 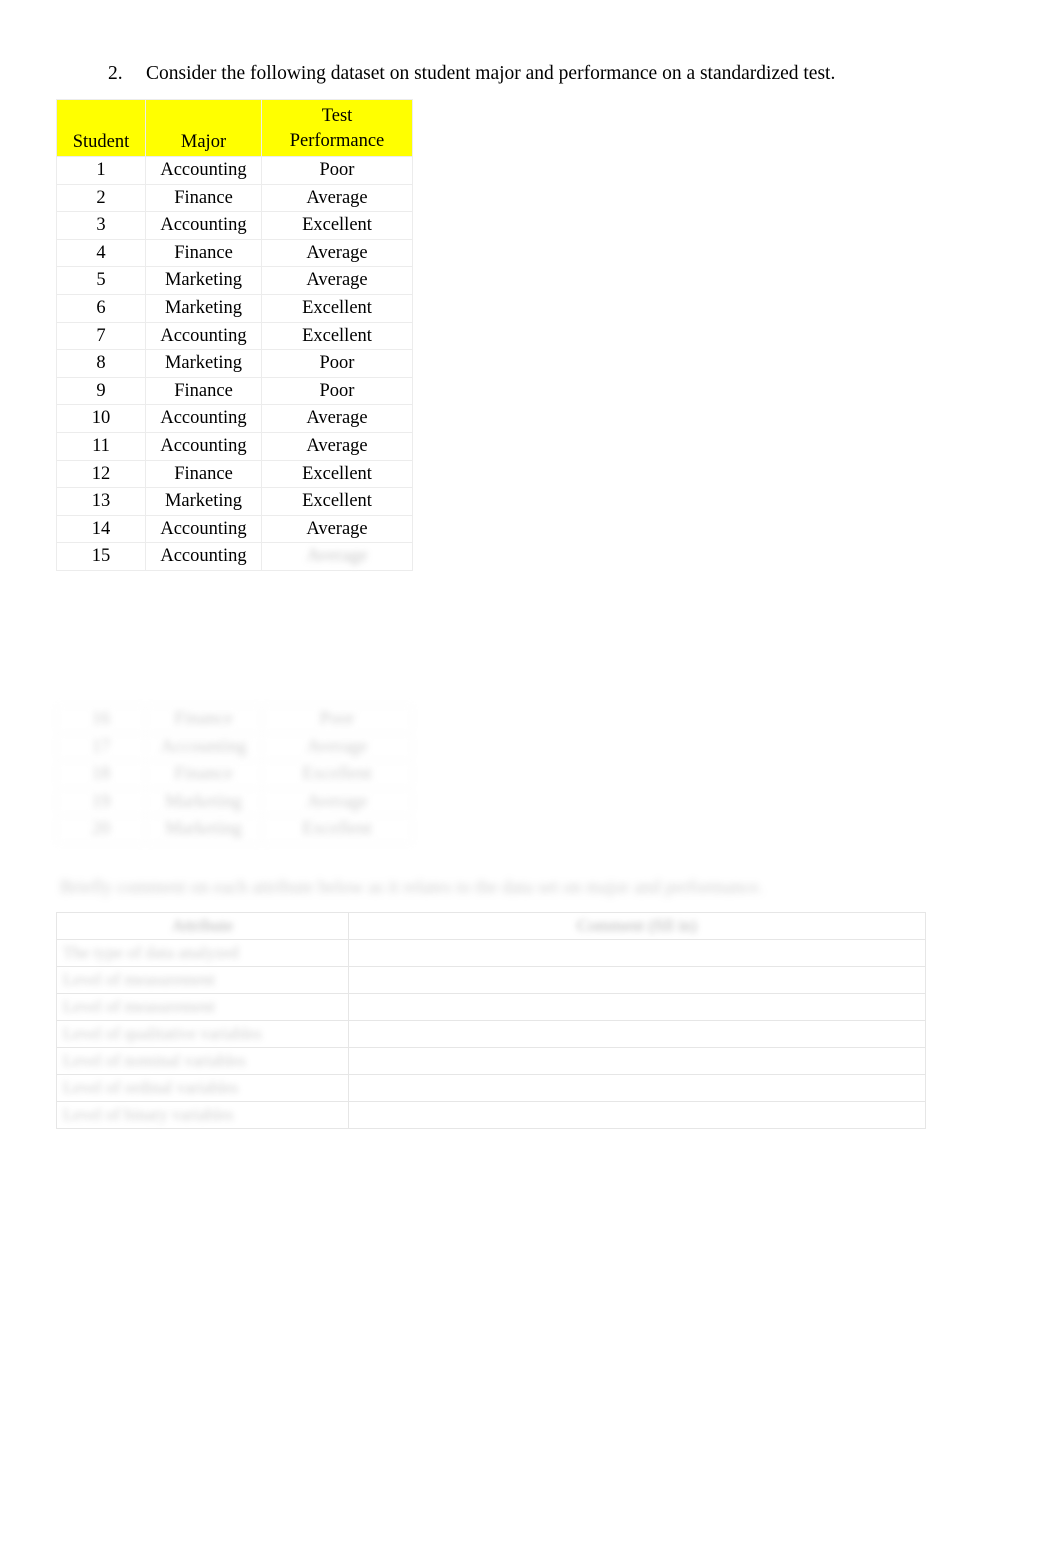 What do you see at coordinates (101, 719) in the screenshot?
I see `cell-student: 16` at bounding box center [101, 719].